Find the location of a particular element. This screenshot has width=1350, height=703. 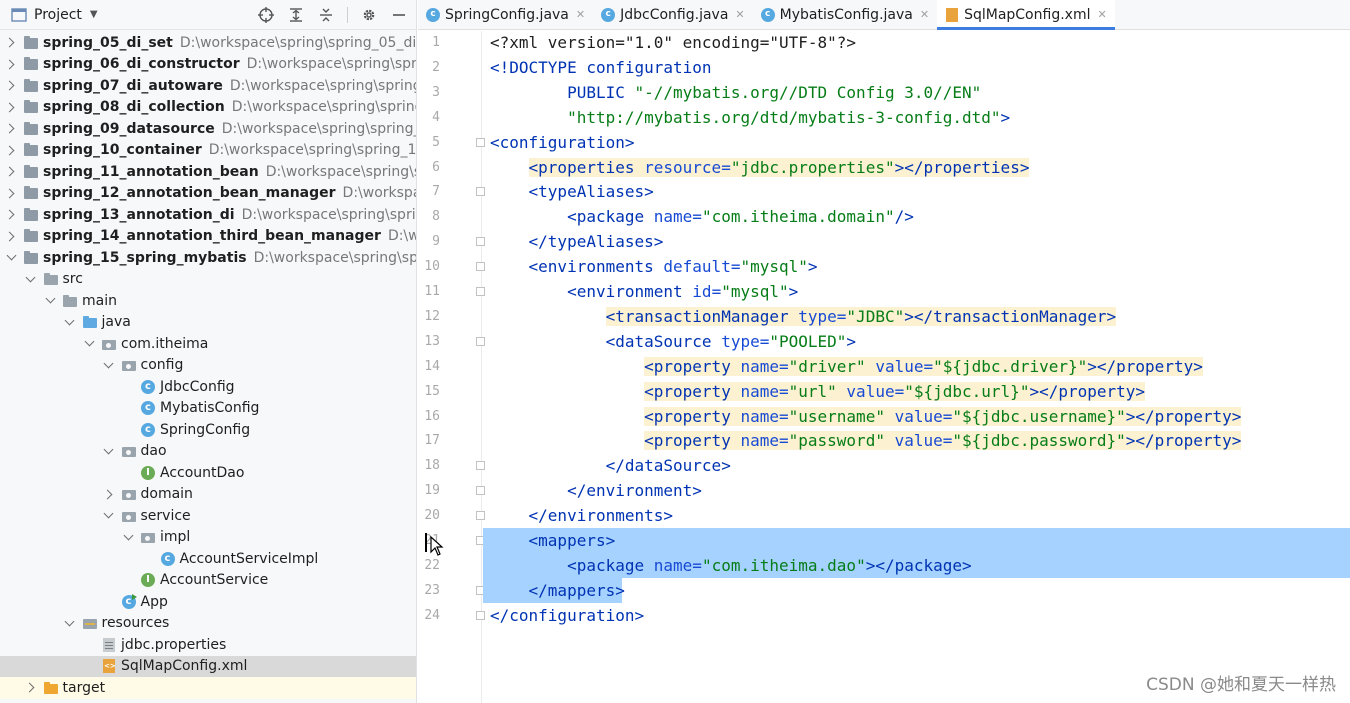

tree-node-domain: domain is located at coordinates (208, 495).